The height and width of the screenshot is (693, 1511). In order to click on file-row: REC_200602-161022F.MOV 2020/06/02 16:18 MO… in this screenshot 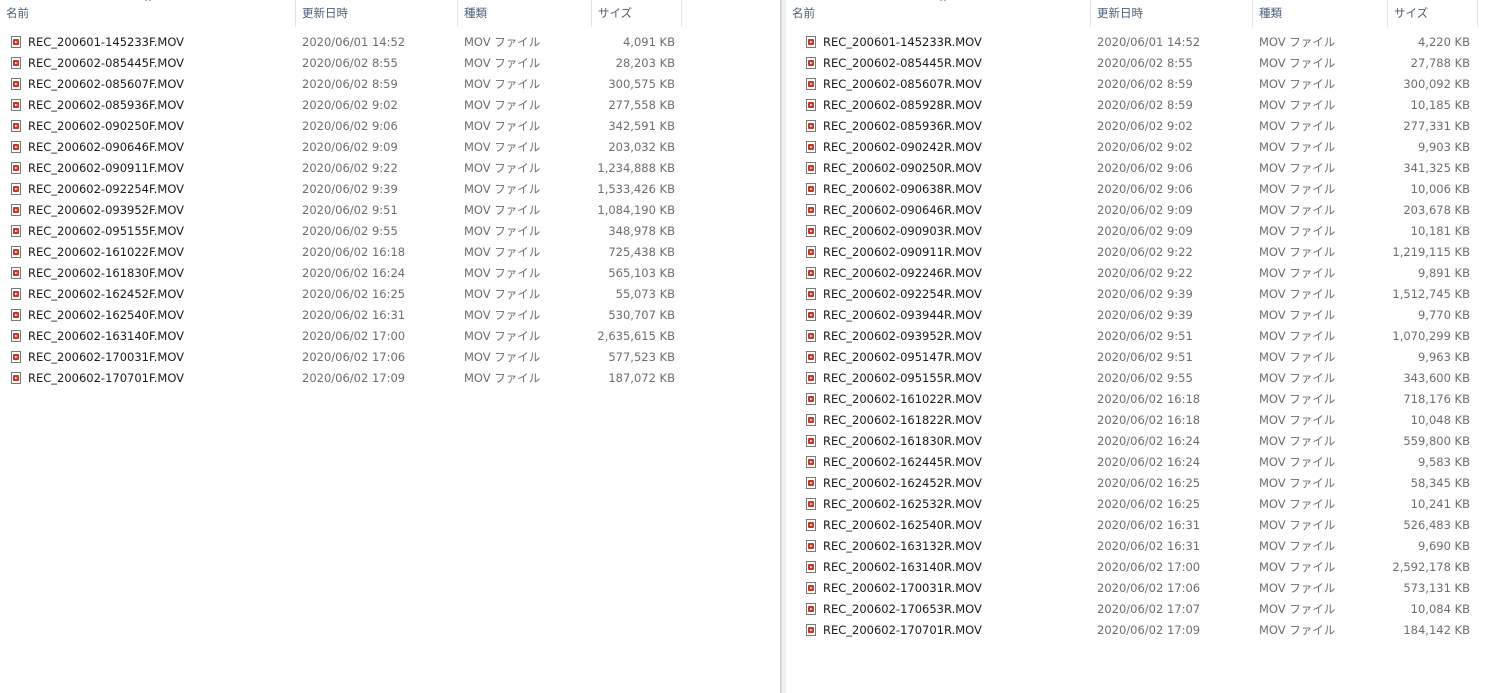, I will do `click(390, 252)`.